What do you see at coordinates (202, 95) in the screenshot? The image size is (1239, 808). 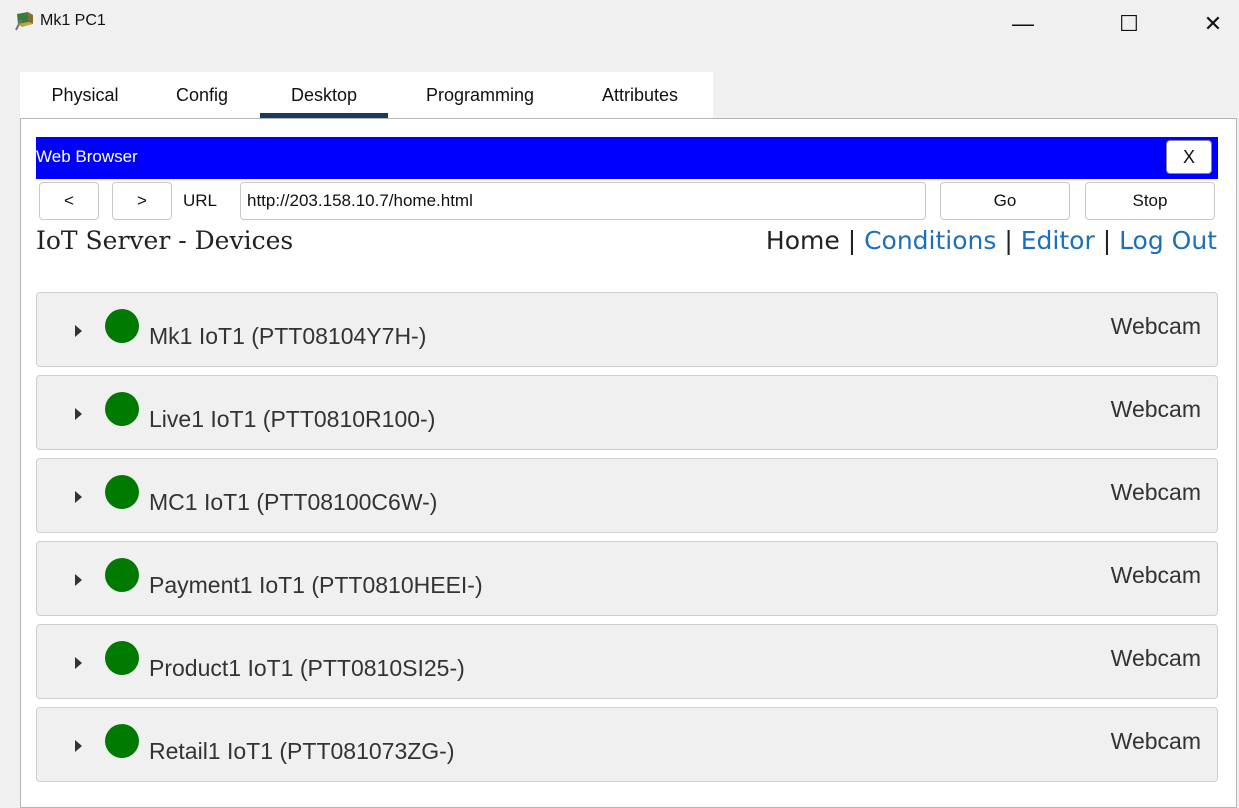 I see `tab-config: Config` at bounding box center [202, 95].